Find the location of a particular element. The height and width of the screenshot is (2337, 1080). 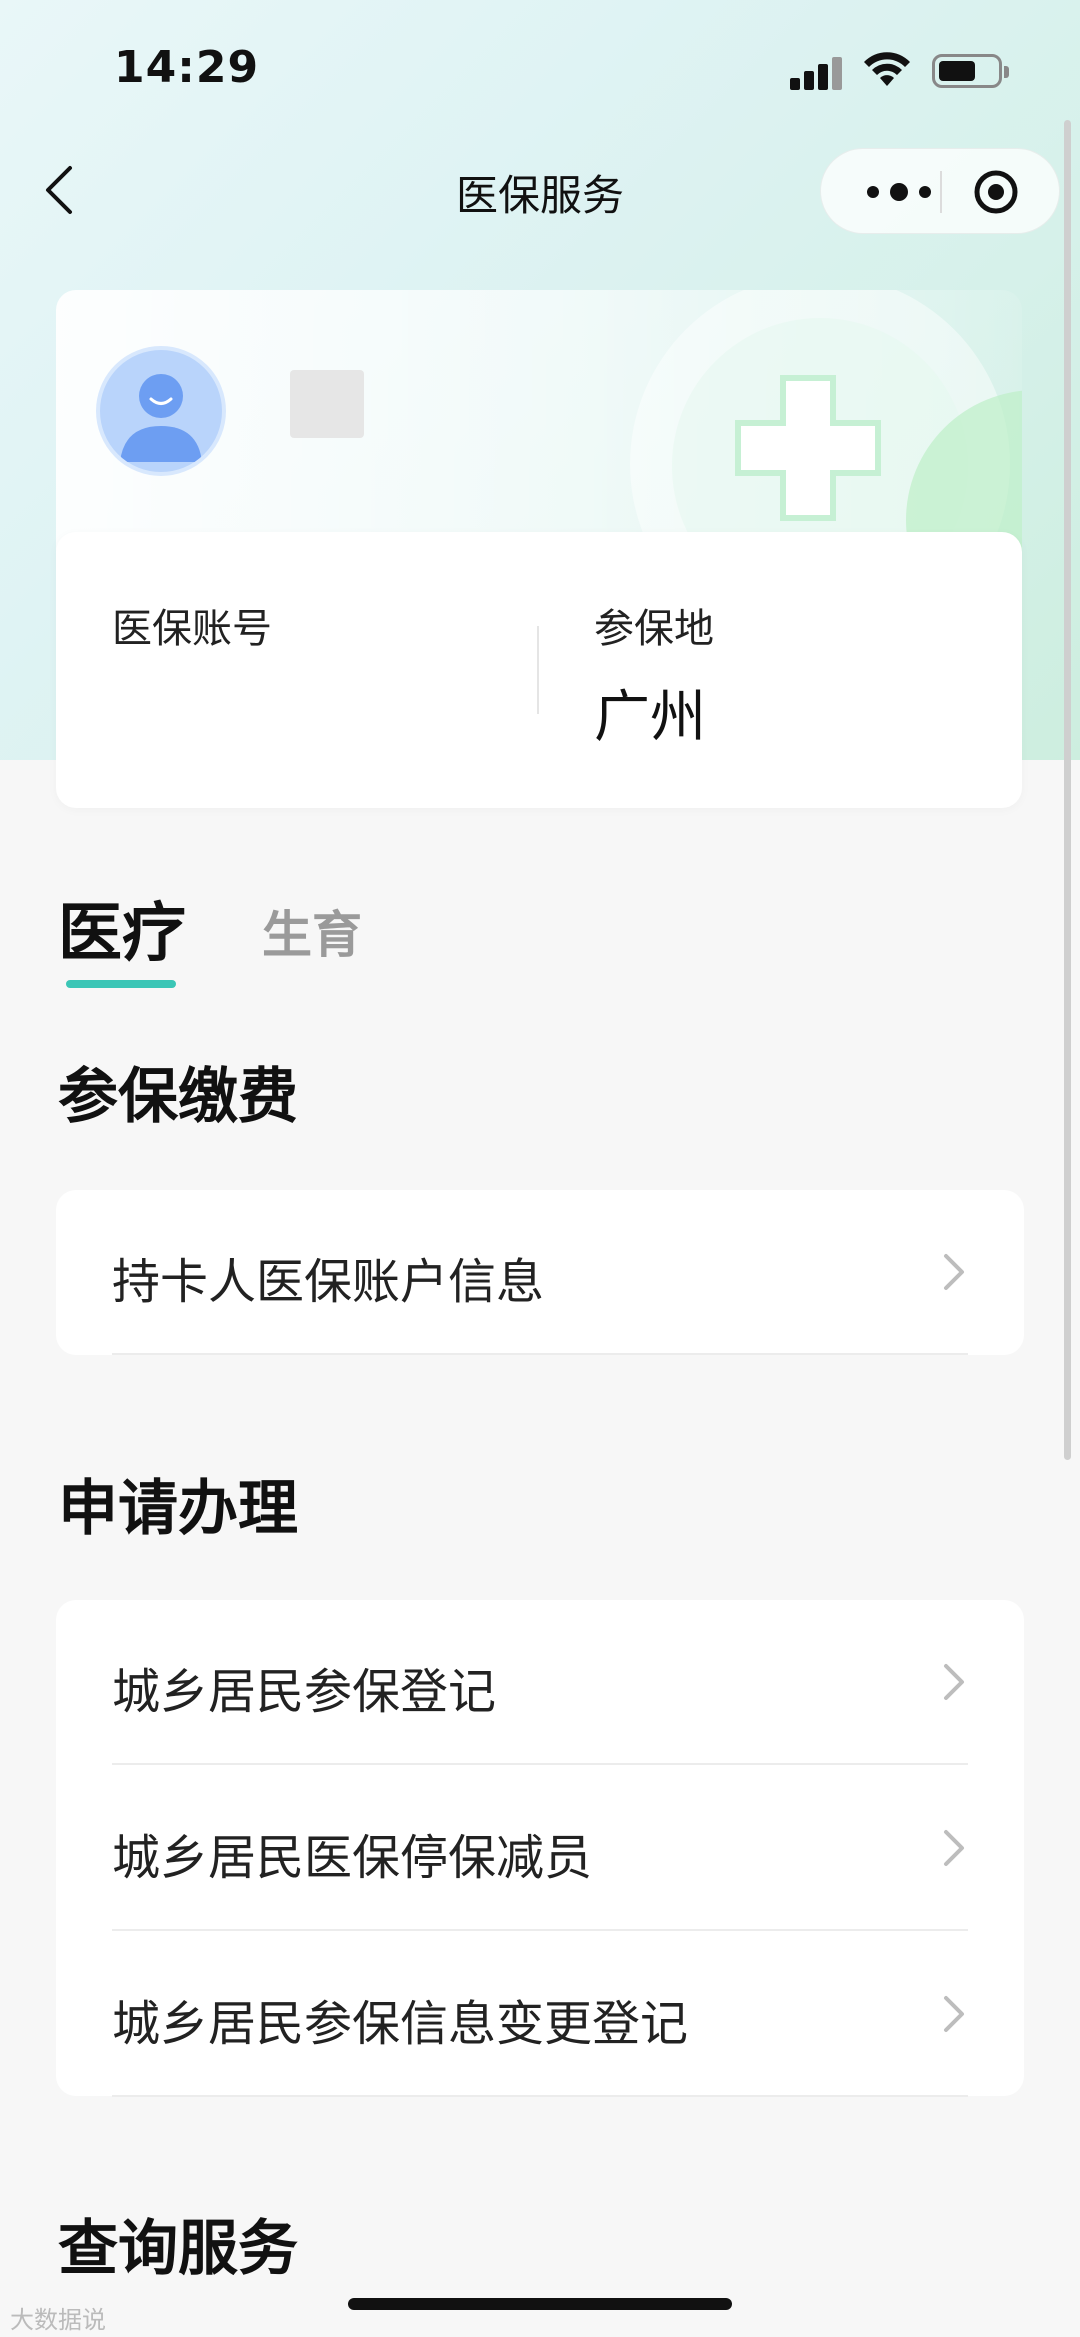

section-title-query: 查询服务 is located at coordinates (178, 2249).